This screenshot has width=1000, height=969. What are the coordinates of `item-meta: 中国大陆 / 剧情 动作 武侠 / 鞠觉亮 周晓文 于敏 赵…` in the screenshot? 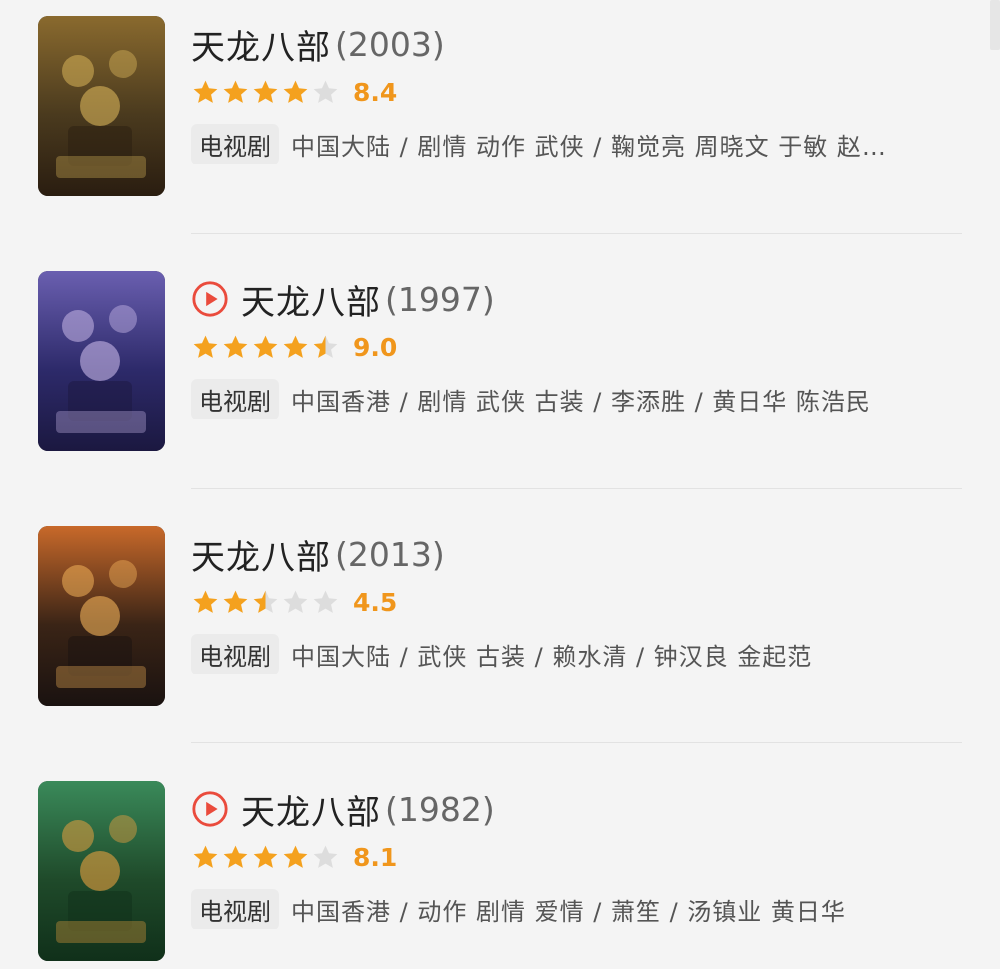 It's located at (589, 146).